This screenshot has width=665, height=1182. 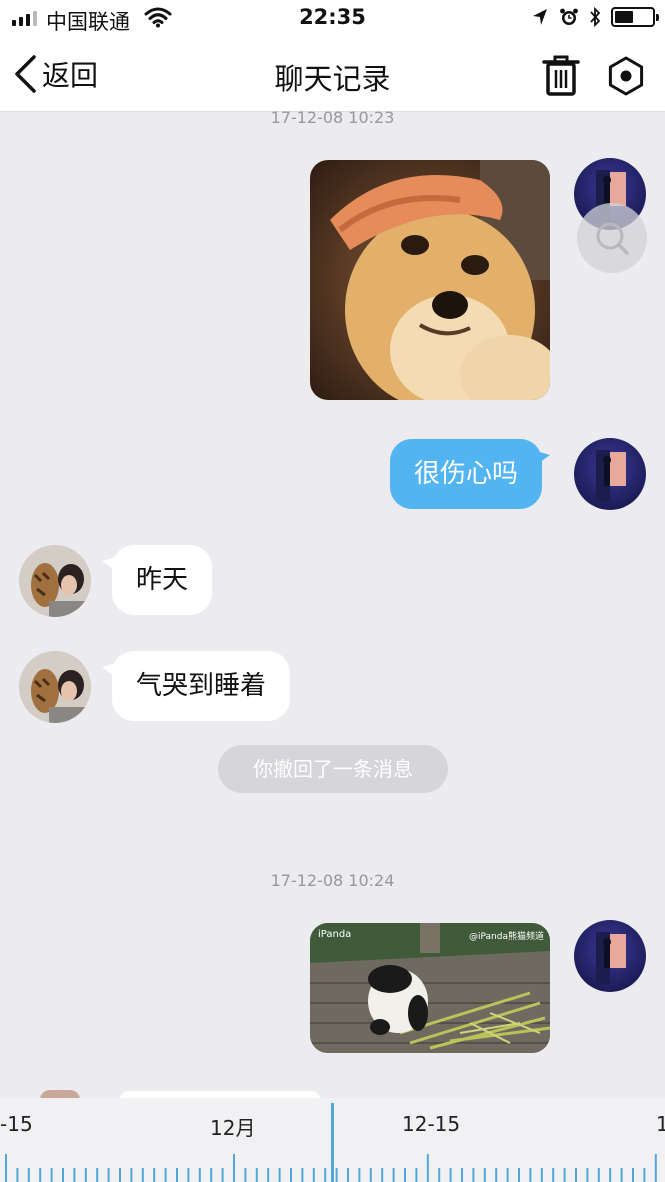 I want to click on search-floating-button, so click(x=612, y=238).